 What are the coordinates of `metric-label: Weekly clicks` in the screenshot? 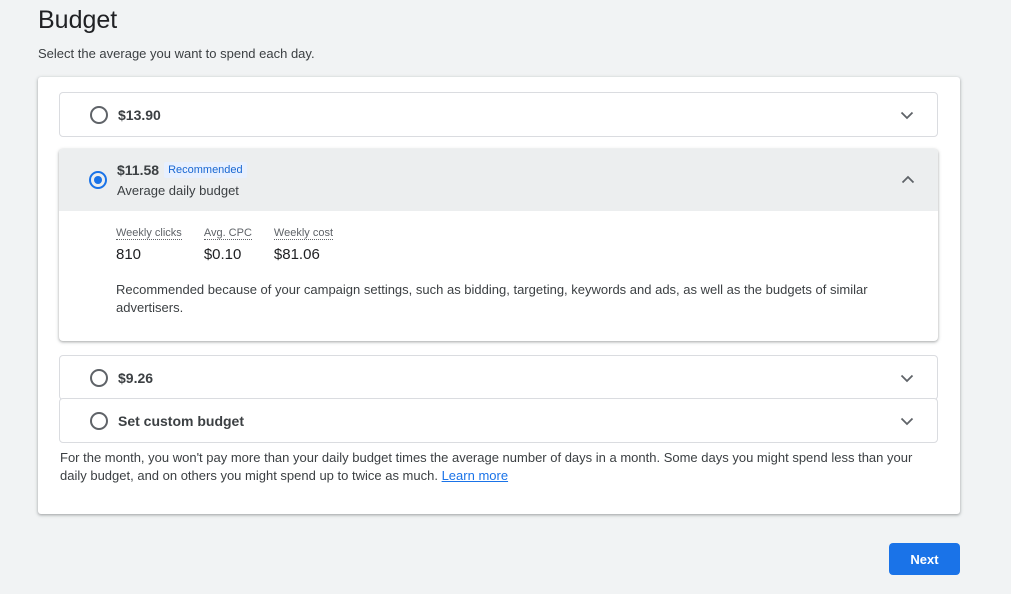 It's located at (149, 233).